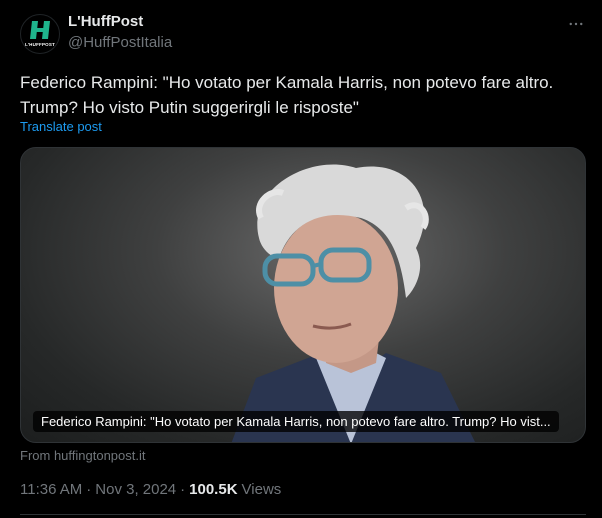 This screenshot has width=602, height=518. What do you see at coordinates (51, 489) in the screenshot?
I see `tweet-time: 11:36 AM` at bounding box center [51, 489].